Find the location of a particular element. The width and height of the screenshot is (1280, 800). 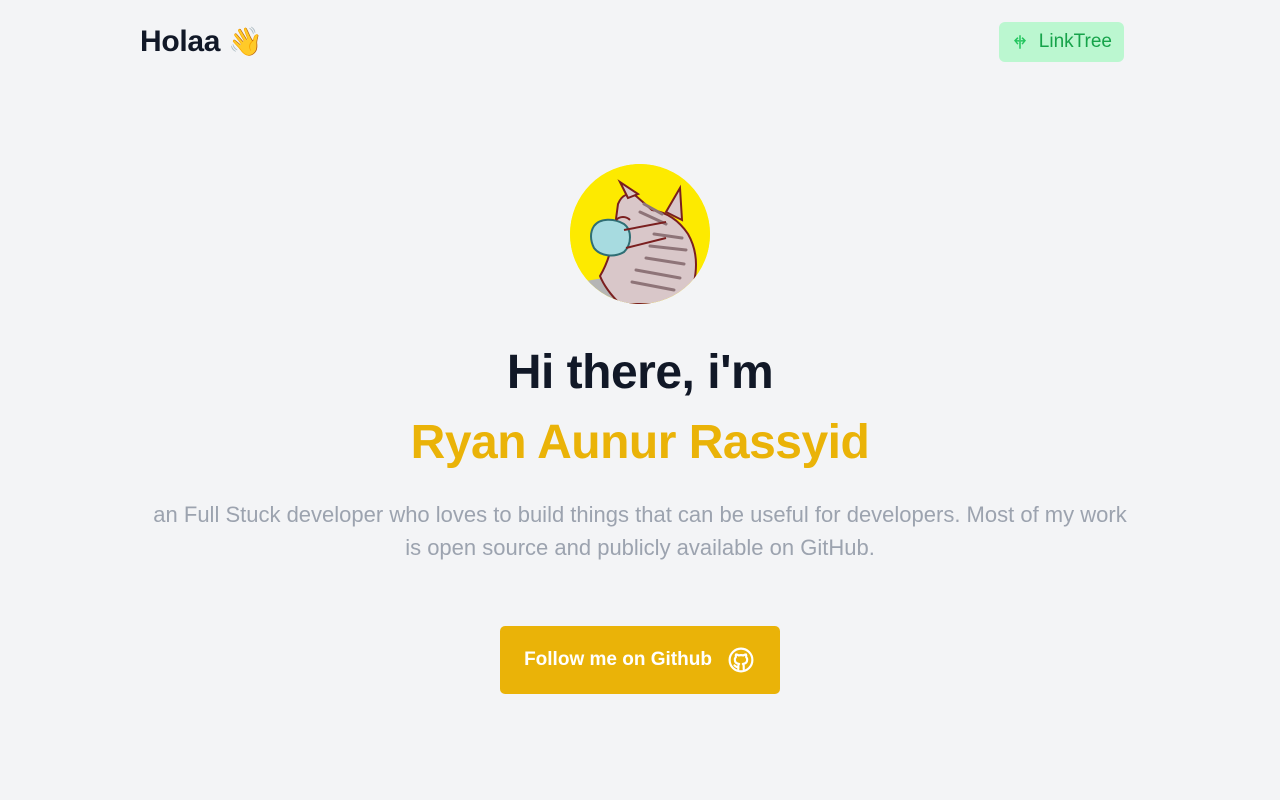

github-icon is located at coordinates (741, 660).